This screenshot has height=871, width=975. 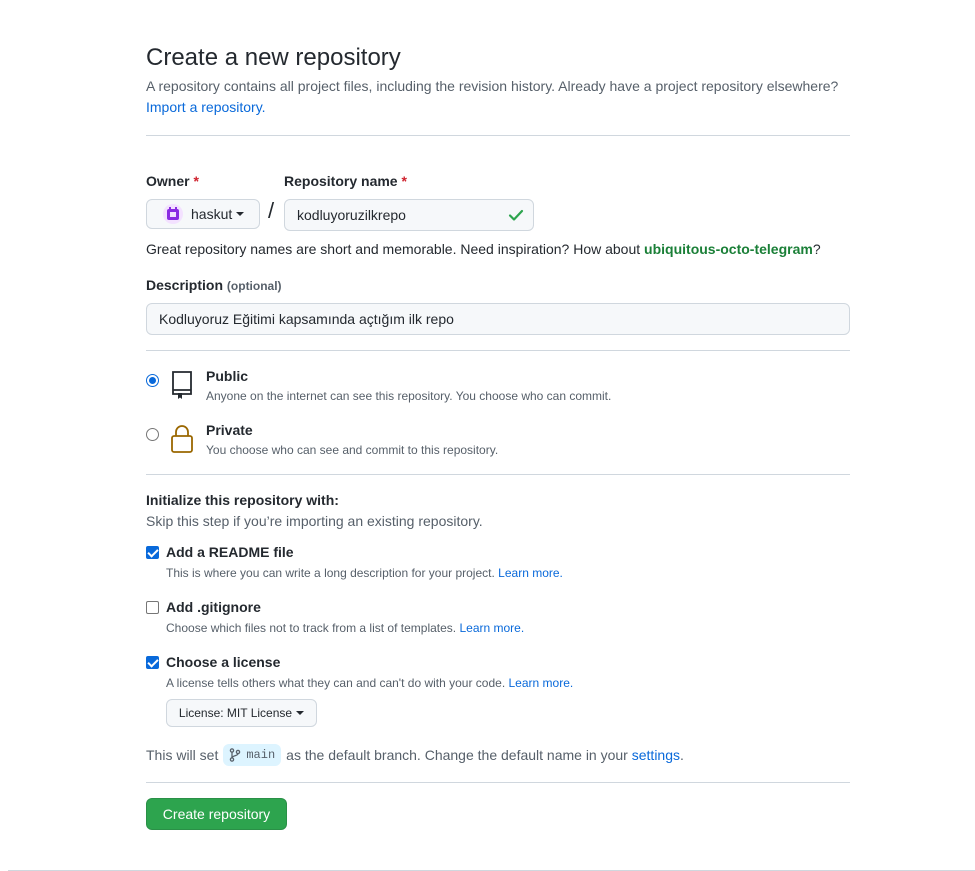 What do you see at coordinates (242, 500) in the screenshot?
I see `initialize-title: Initialize this repository with:` at bounding box center [242, 500].